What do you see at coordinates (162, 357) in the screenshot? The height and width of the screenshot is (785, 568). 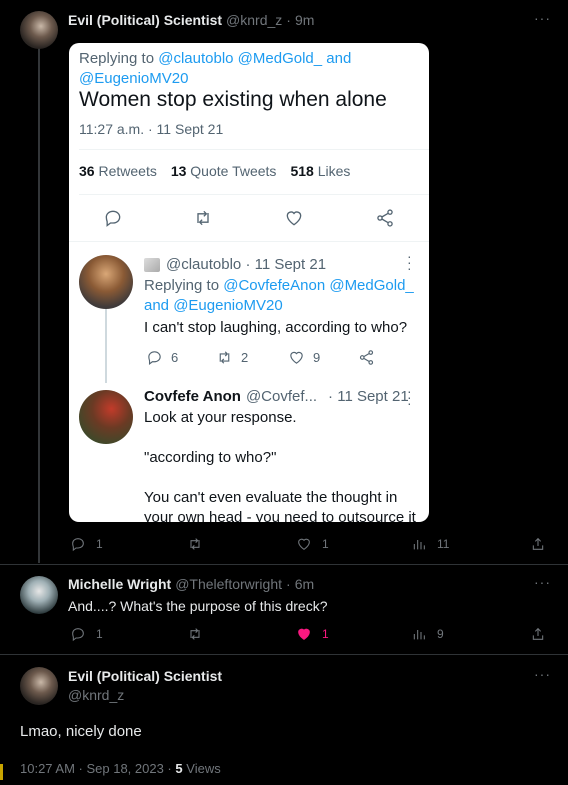 I see `reply-count: 6` at bounding box center [162, 357].